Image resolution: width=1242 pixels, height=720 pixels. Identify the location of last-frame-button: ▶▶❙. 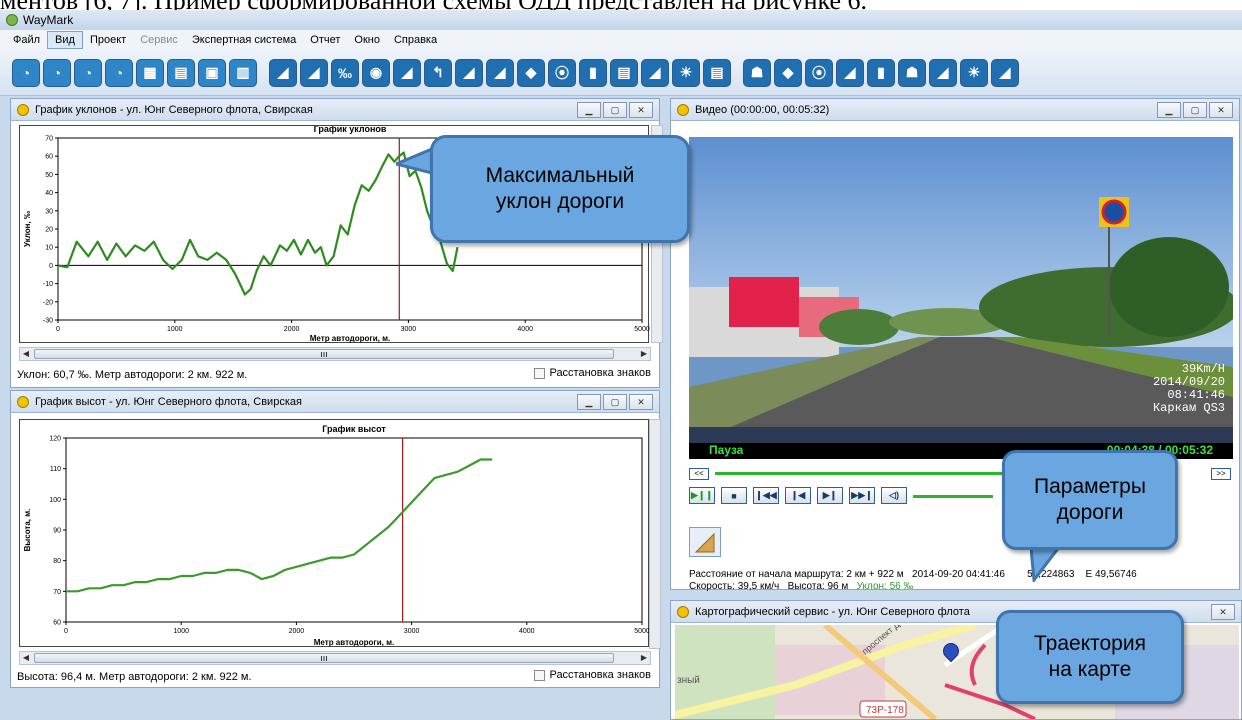
(862, 495).